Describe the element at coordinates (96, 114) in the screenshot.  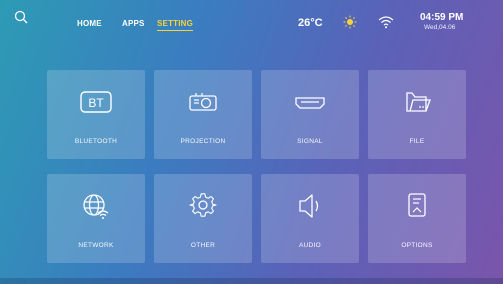
I see `tile-bluetooth: BT BLUETOOTH` at that location.